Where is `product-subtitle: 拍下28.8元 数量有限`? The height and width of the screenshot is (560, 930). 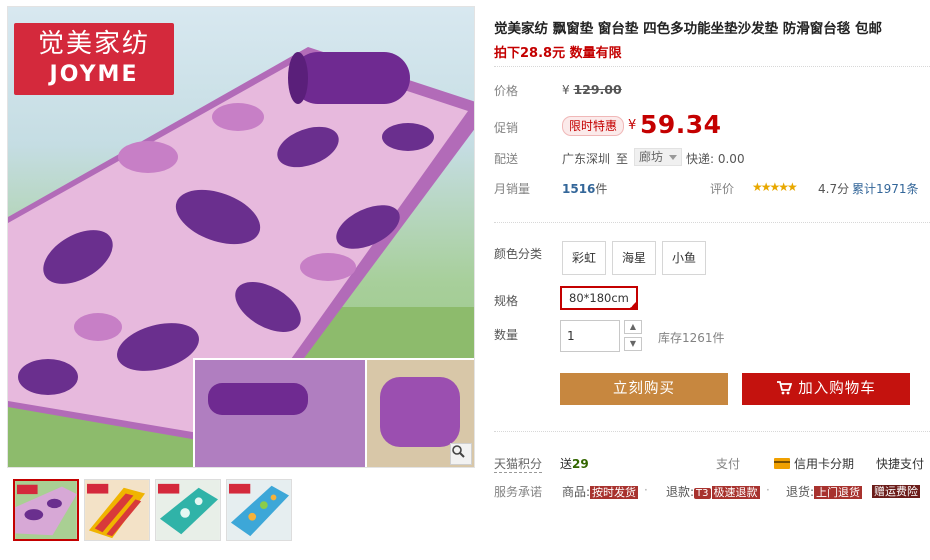 product-subtitle: 拍下28.8元 数量有限 is located at coordinates (558, 53).